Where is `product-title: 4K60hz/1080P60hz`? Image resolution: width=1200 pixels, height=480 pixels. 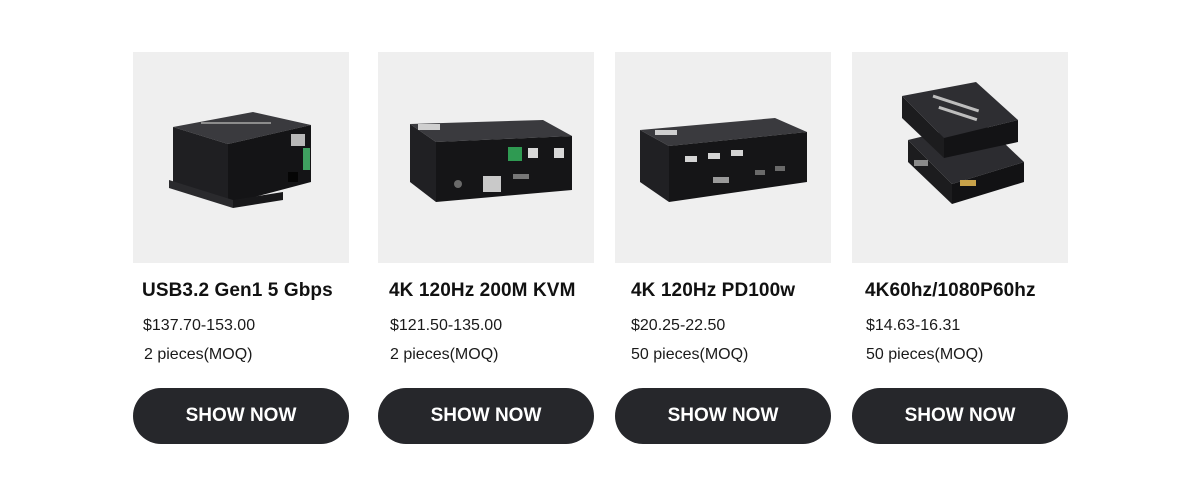
product-title: 4K60hz/1080P60hz is located at coordinates (950, 291).